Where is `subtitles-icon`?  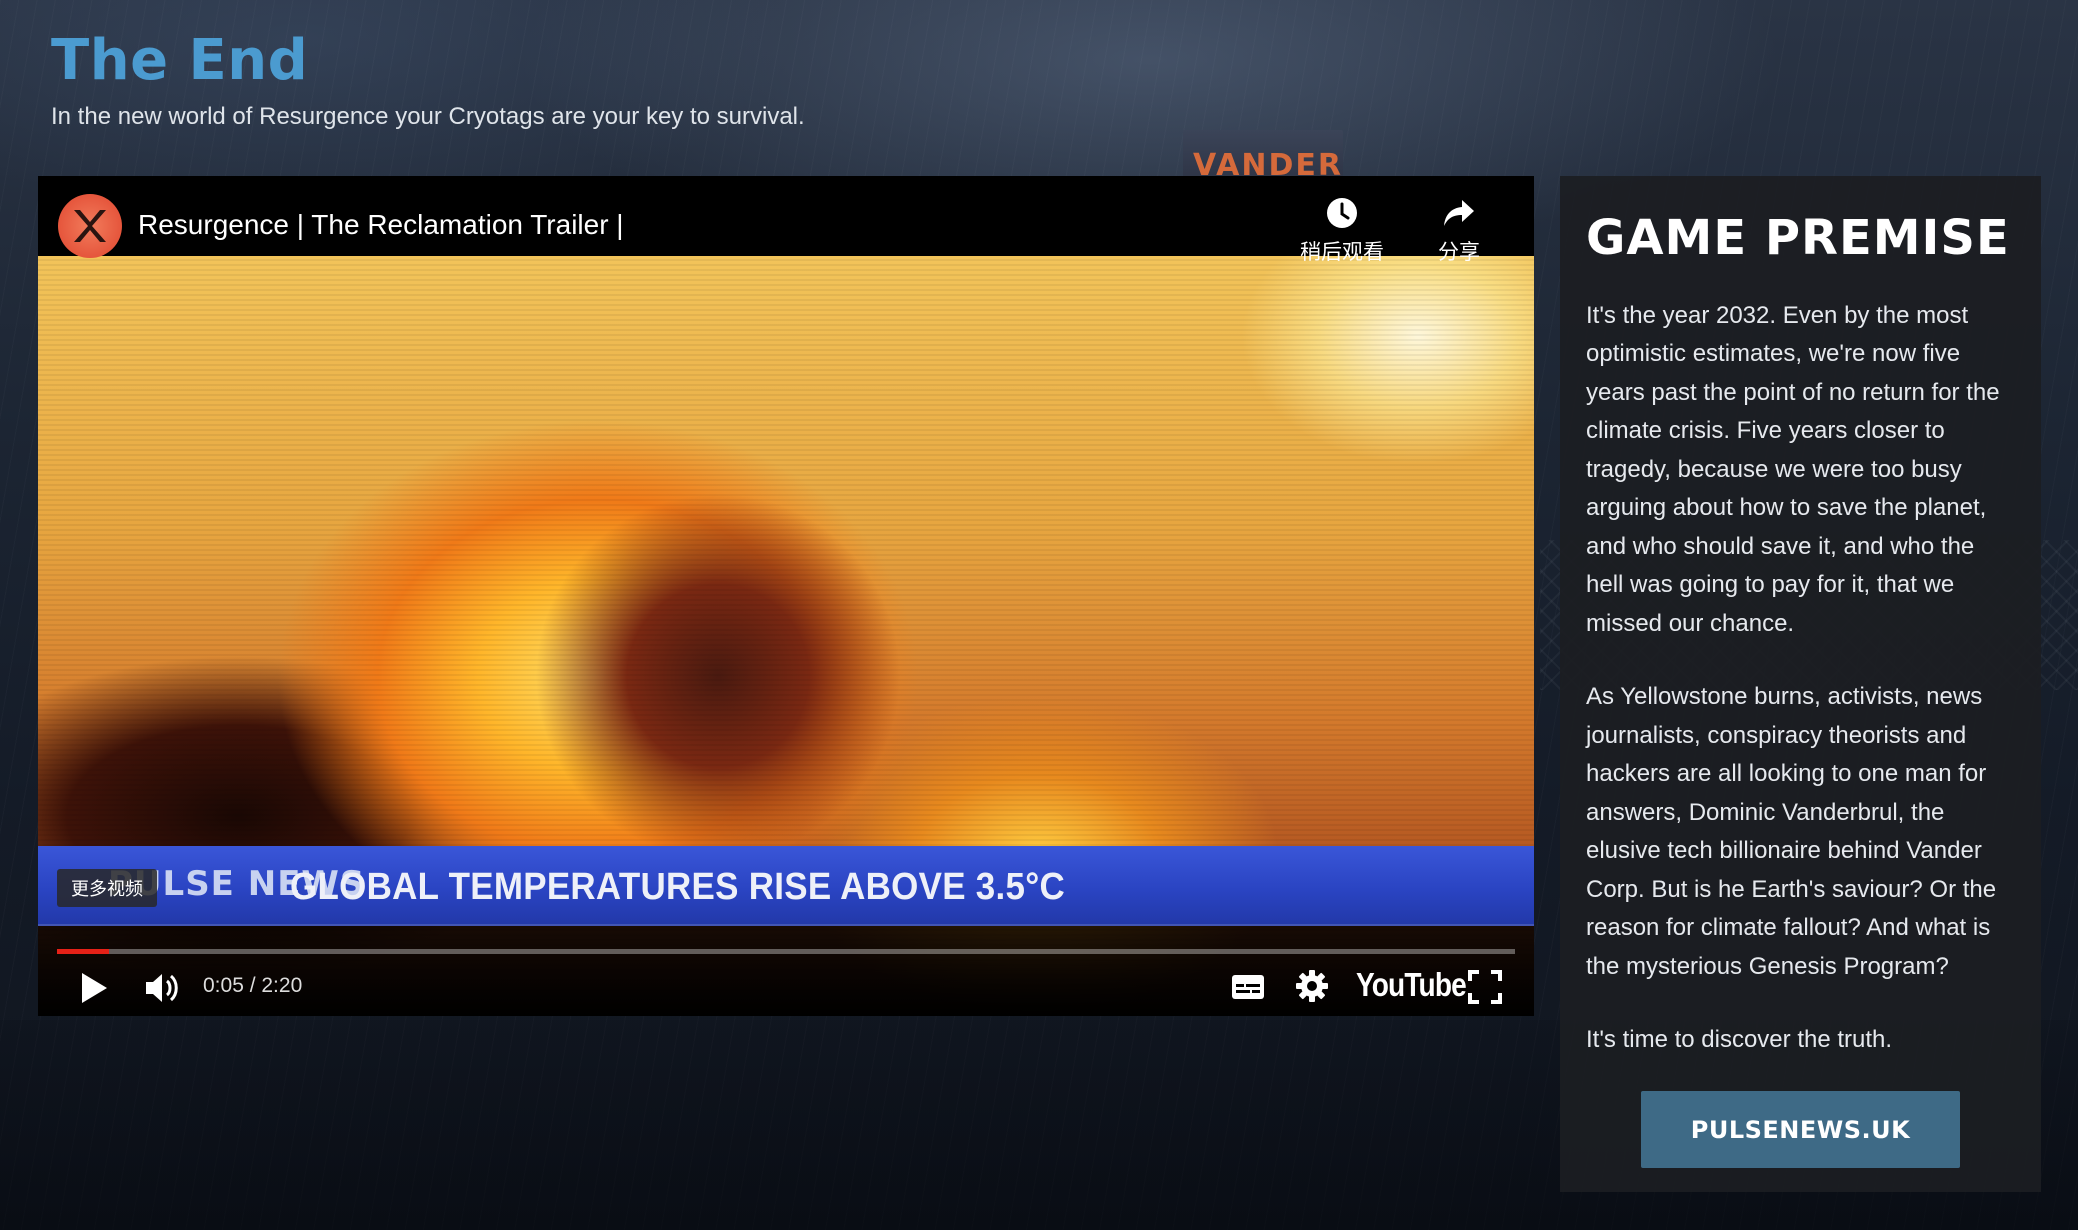
subtitles-icon is located at coordinates (1248, 987).